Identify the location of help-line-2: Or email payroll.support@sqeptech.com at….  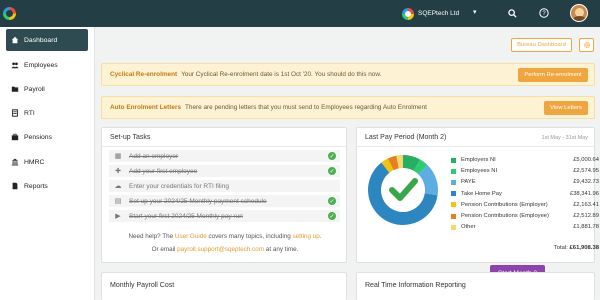
(225, 249).